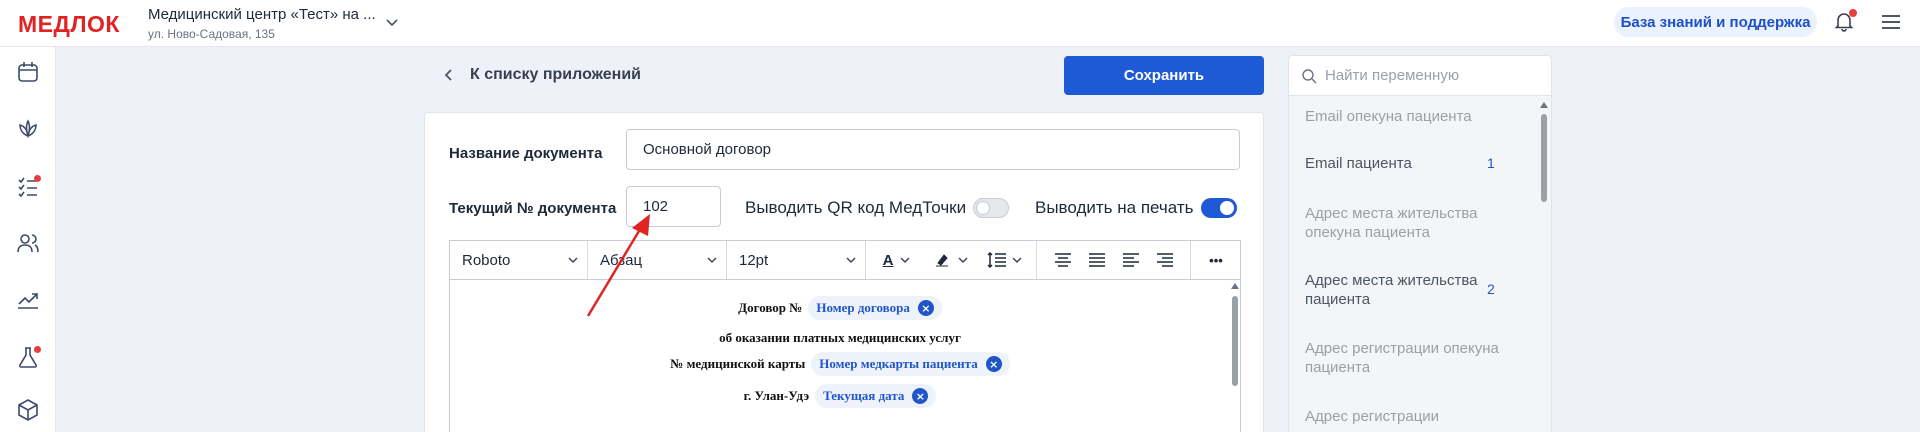  What do you see at coordinates (1219, 208) in the screenshot?
I see `print-toggle` at bounding box center [1219, 208].